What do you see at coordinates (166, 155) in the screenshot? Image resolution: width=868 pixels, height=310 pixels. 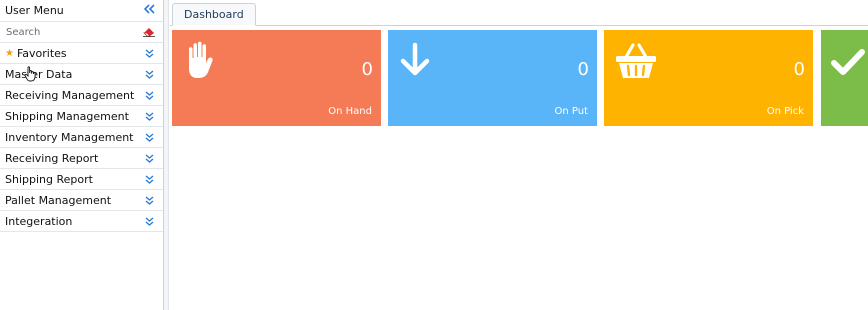 I see `sidebar-splitter` at bounding box center [166, 155].